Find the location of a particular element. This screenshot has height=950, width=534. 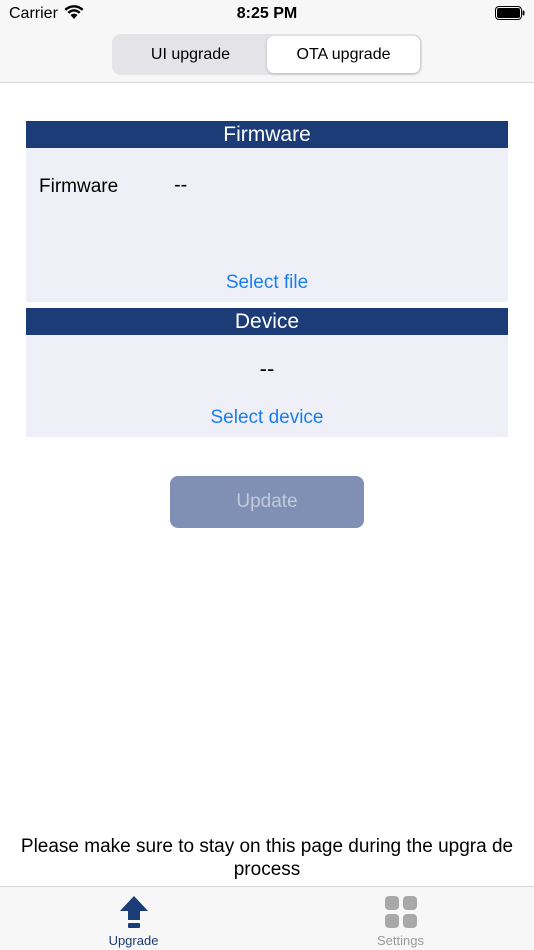

firmware-value: -- is located at coordinates (181, 185).